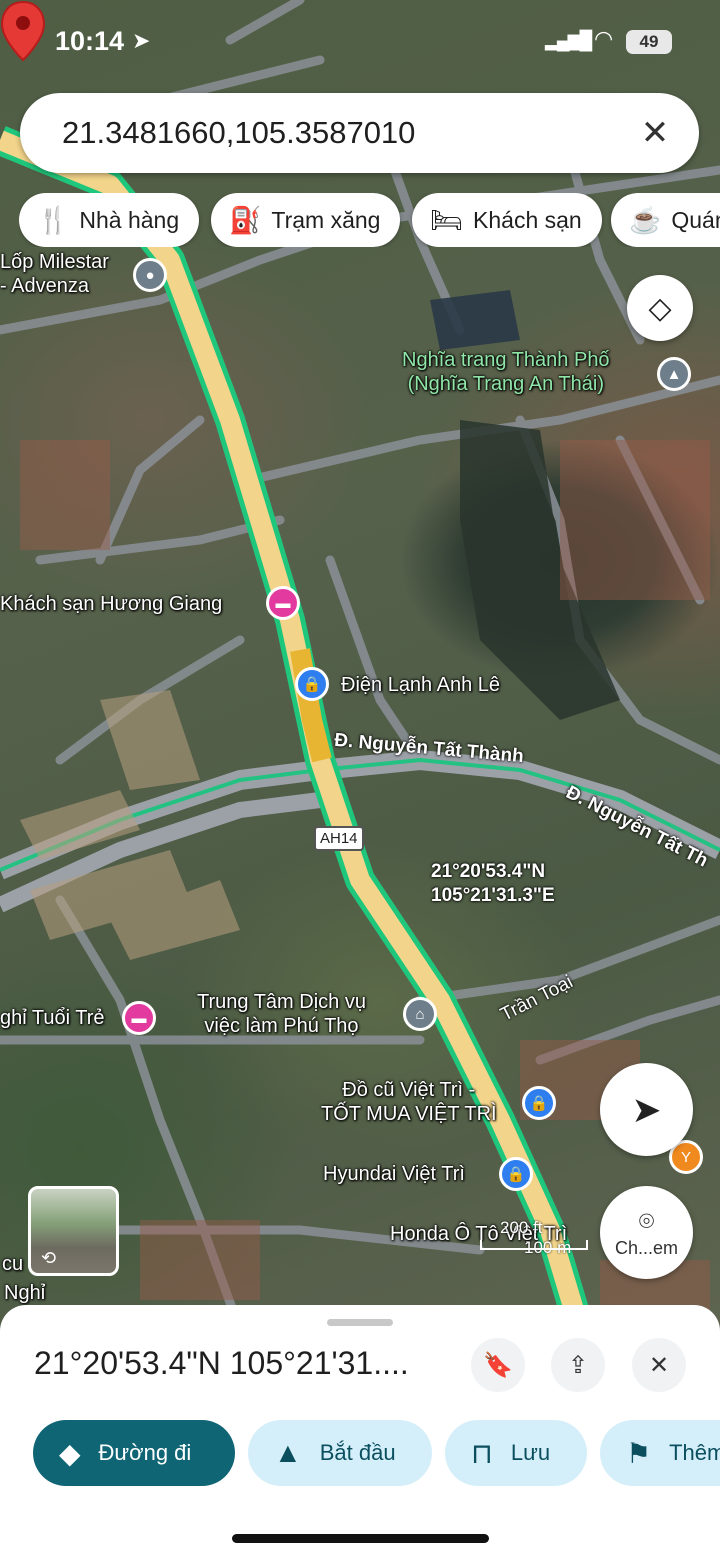 This screenshot has height=1557, width=720. Describe the element at coordinates (695, 219) in the screenshot. I see `chip-label: Quán` at that location.